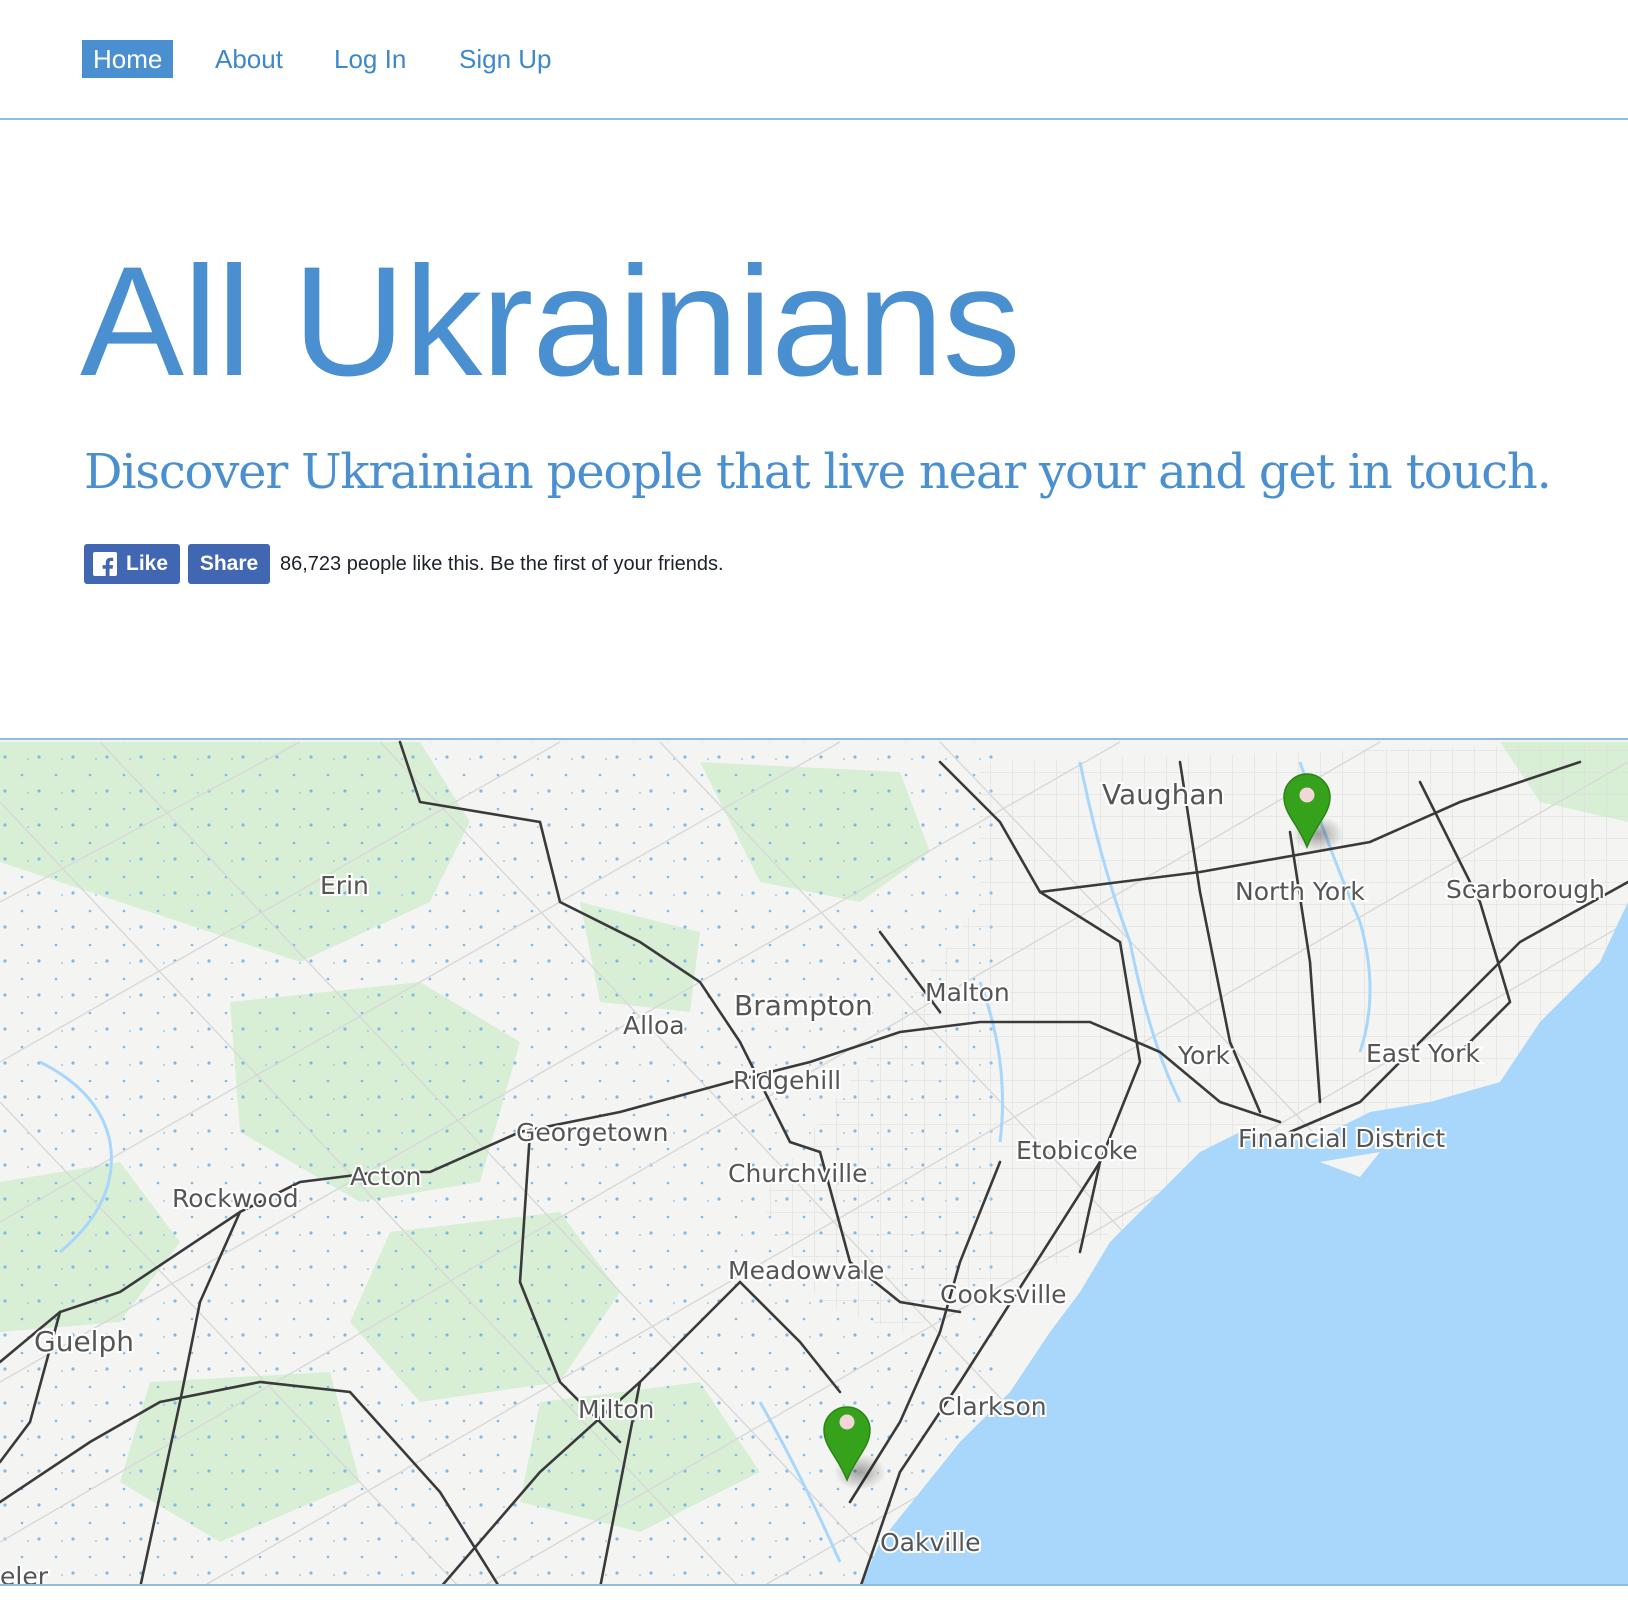 The image size is (1628, 1602). I want to click on label-malton: Malton, so click(967, 992).